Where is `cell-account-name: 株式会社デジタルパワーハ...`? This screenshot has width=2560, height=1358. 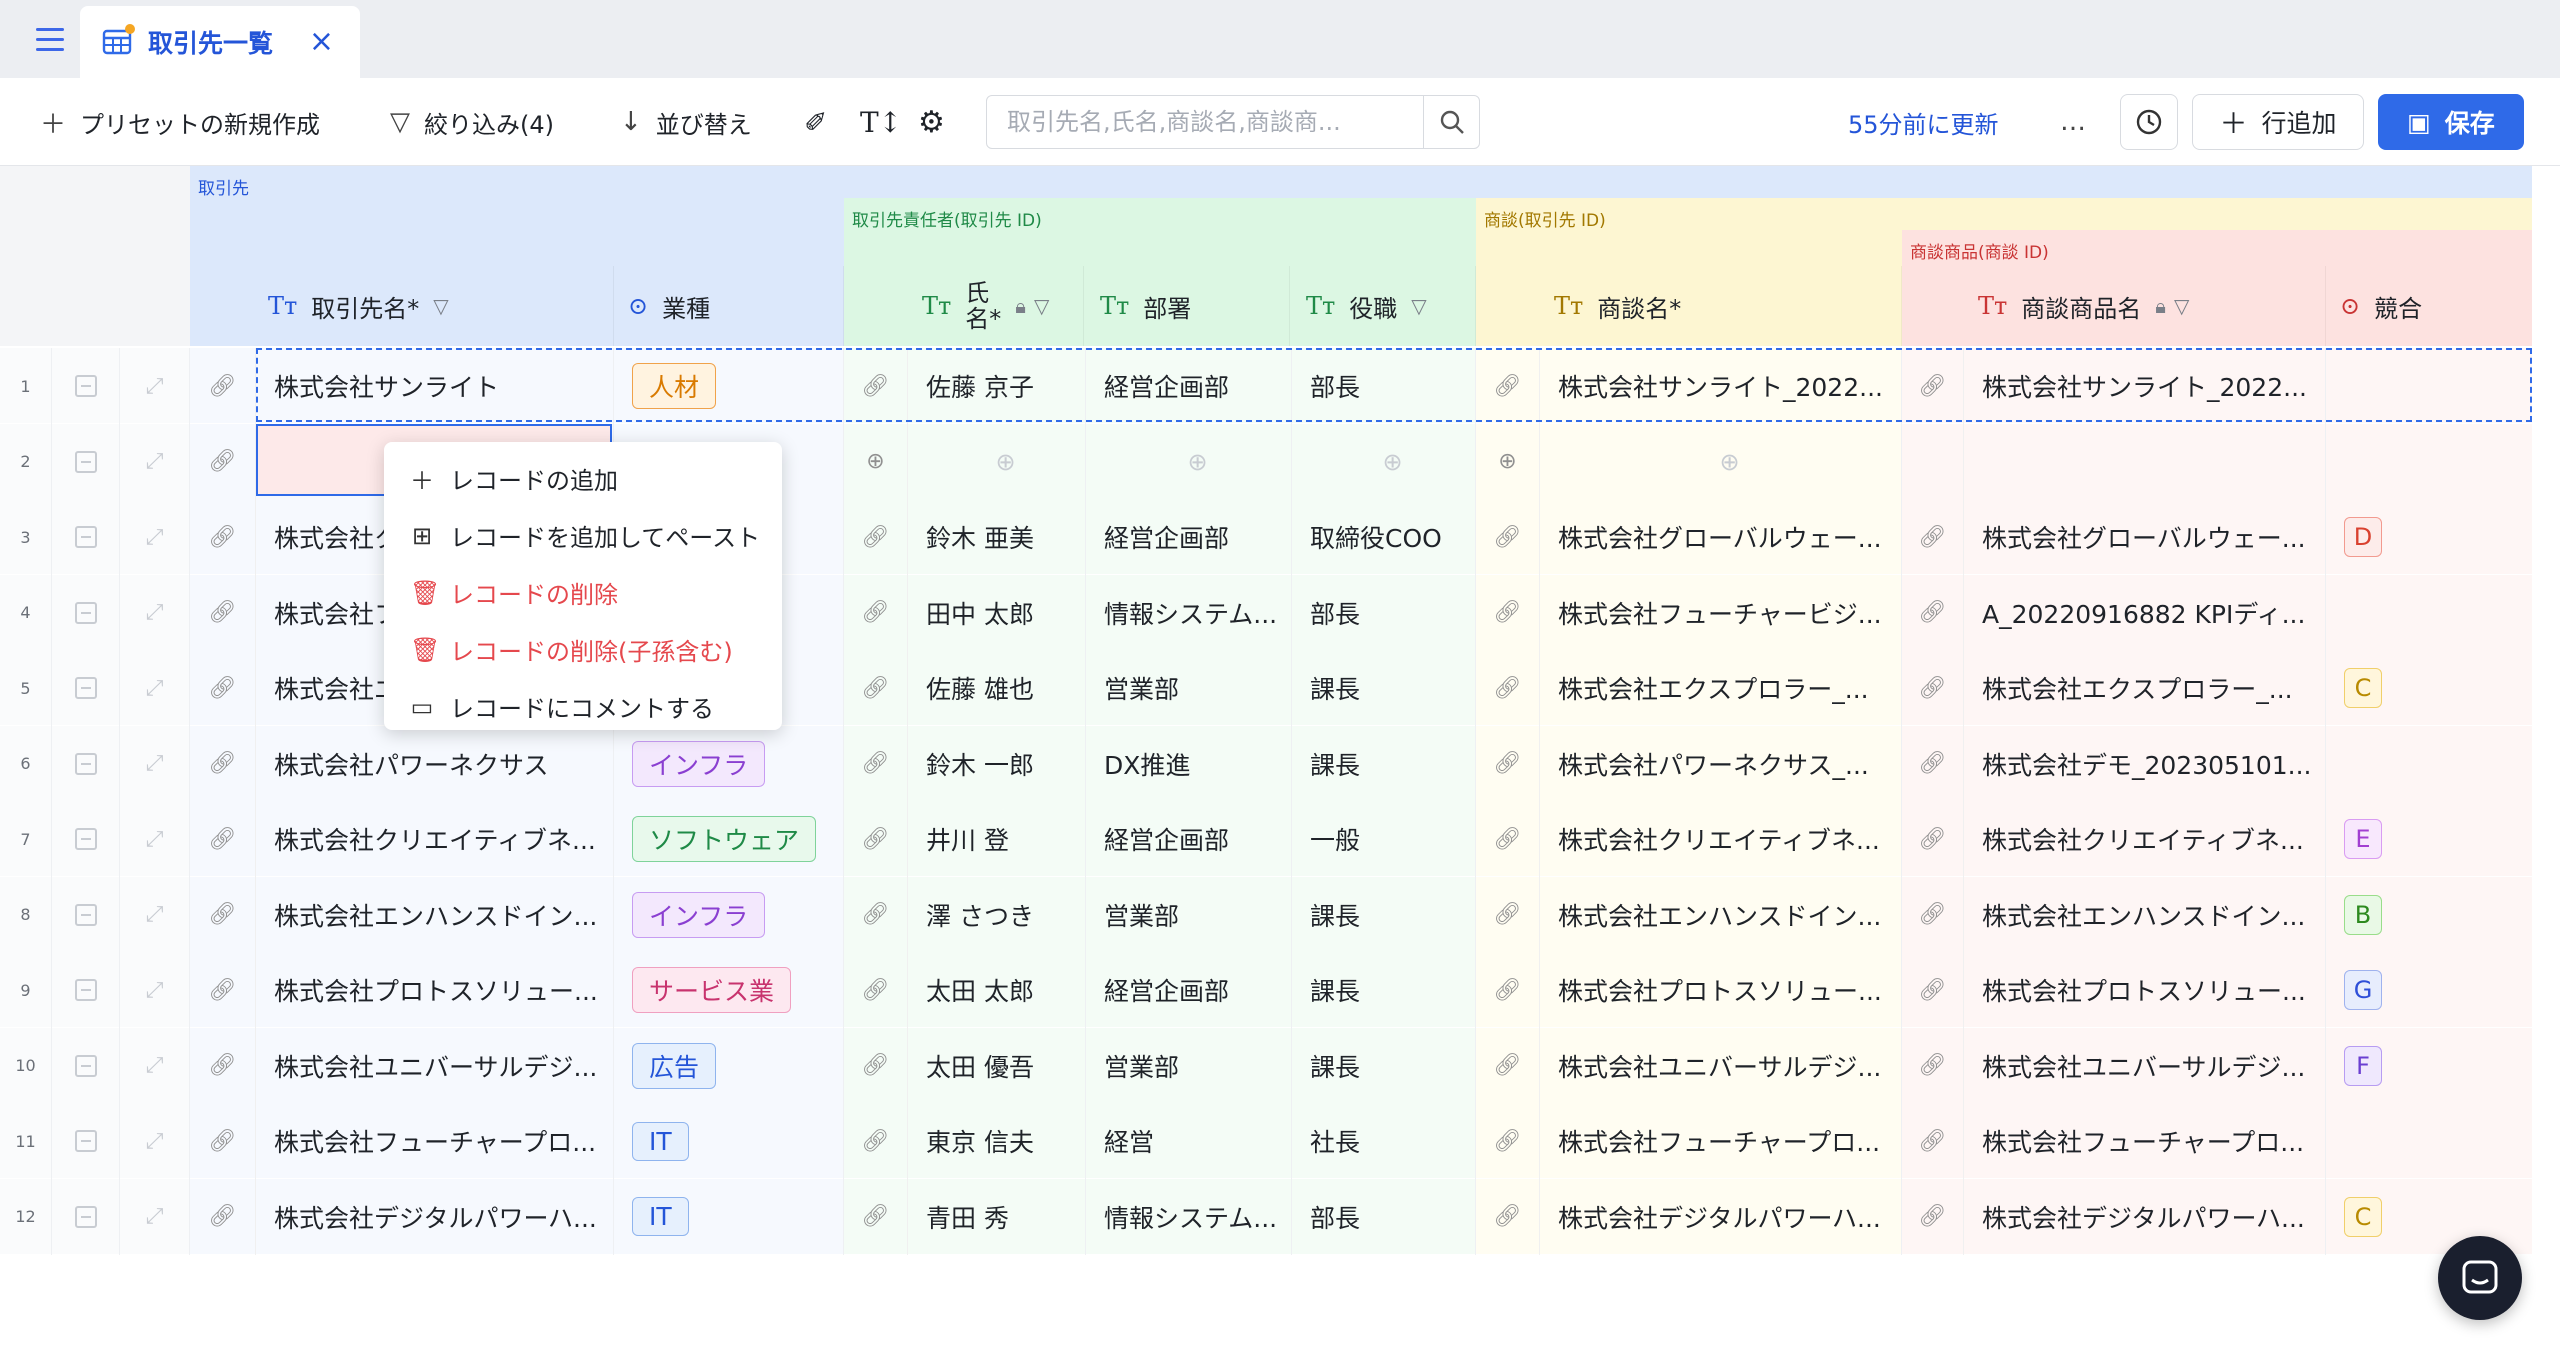 cell-account-name: 株式会社デジタルパワーハ... is located at coordinates (435, 1216).